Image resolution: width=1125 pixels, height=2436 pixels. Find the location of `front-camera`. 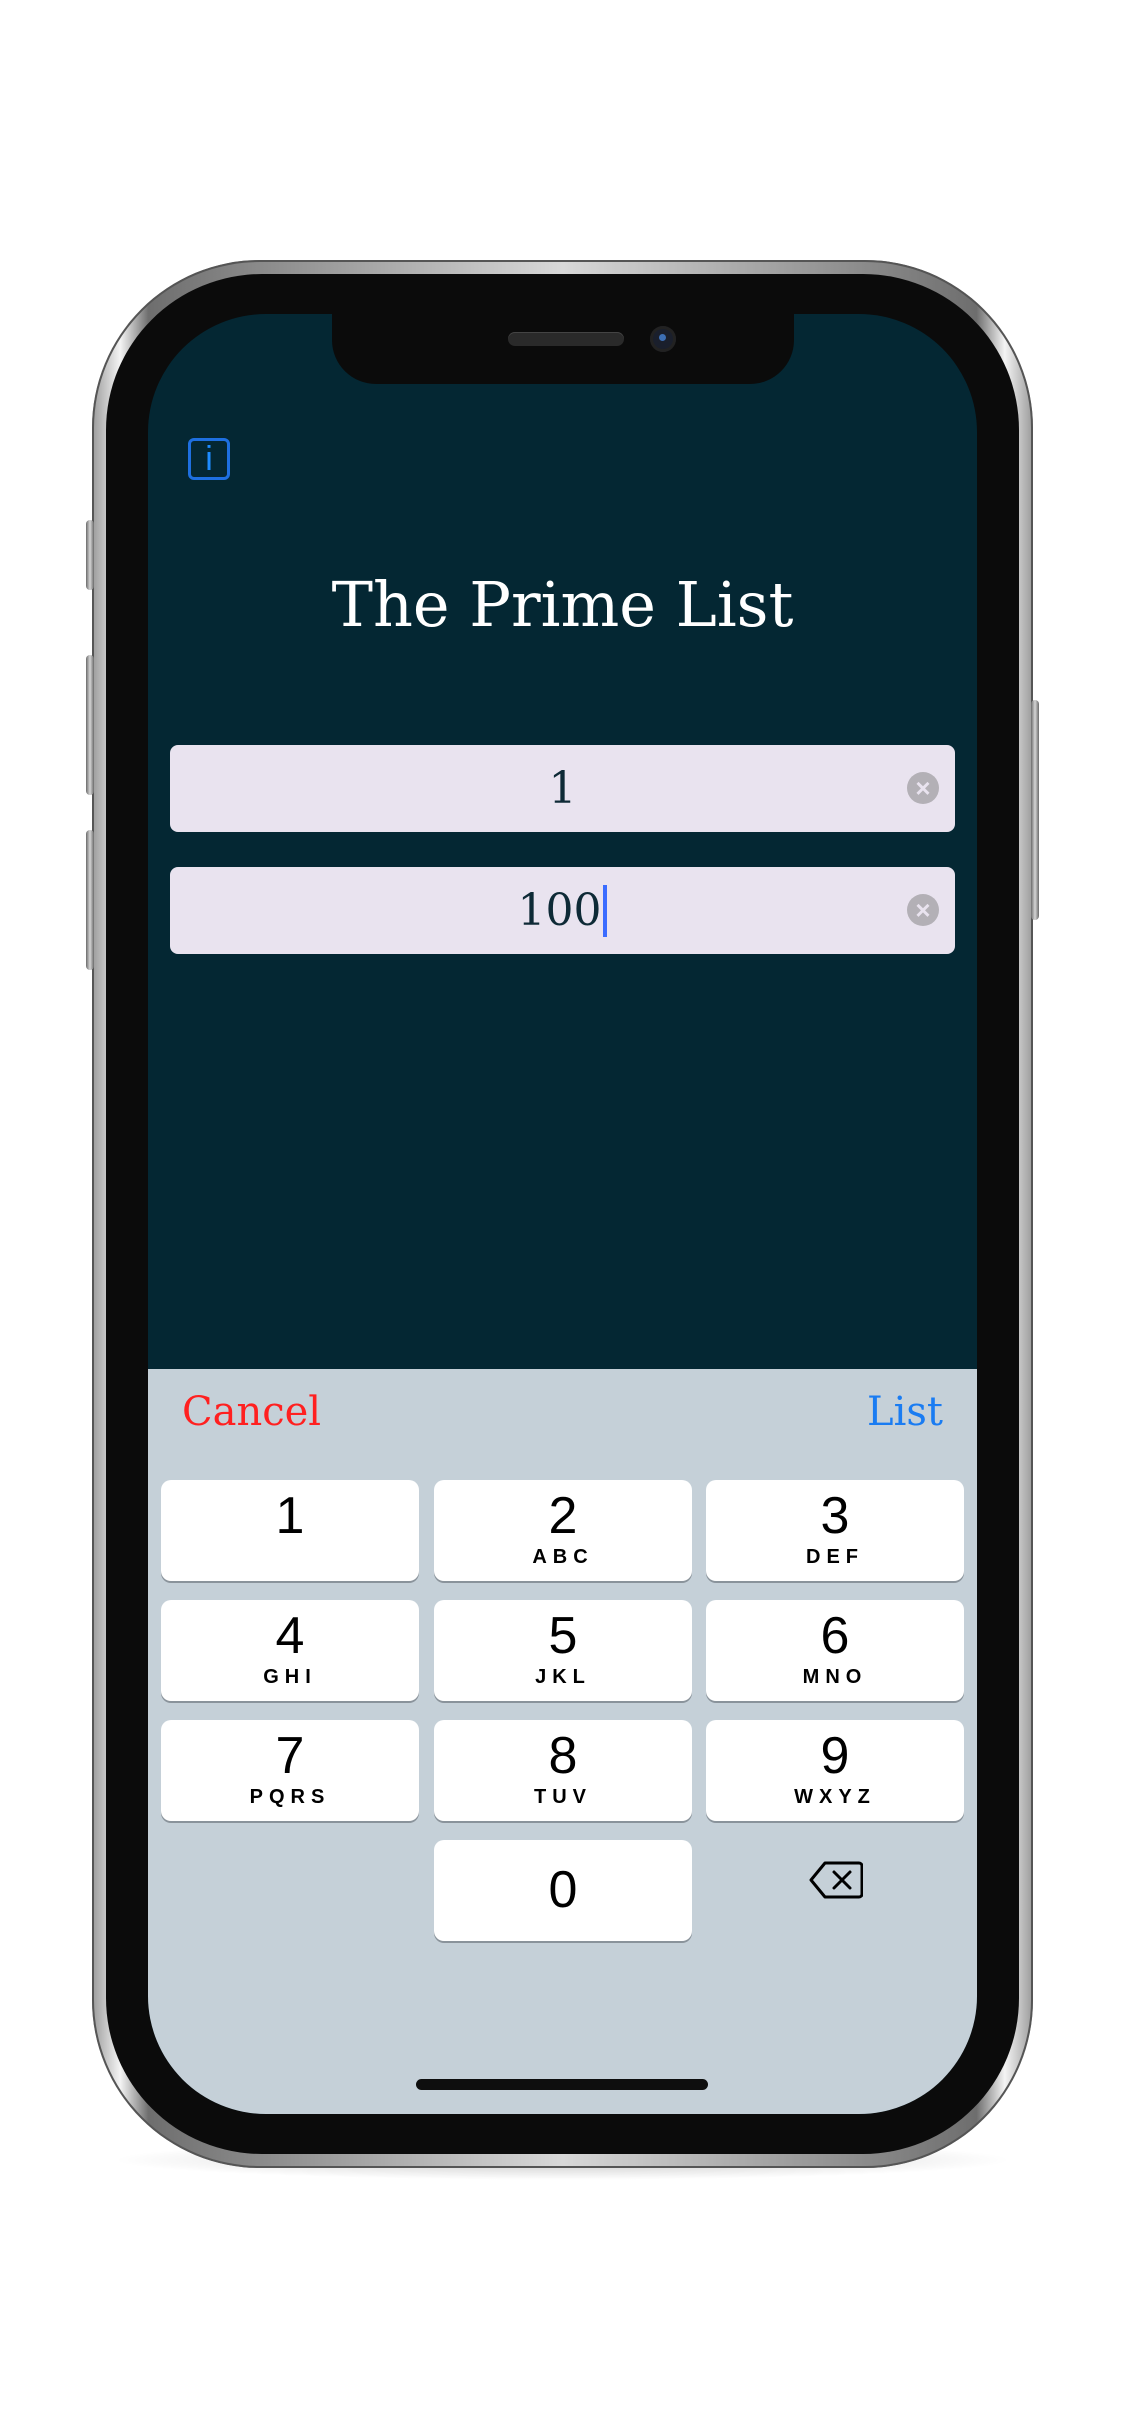

front-camera is located at coordinates (663, 339).